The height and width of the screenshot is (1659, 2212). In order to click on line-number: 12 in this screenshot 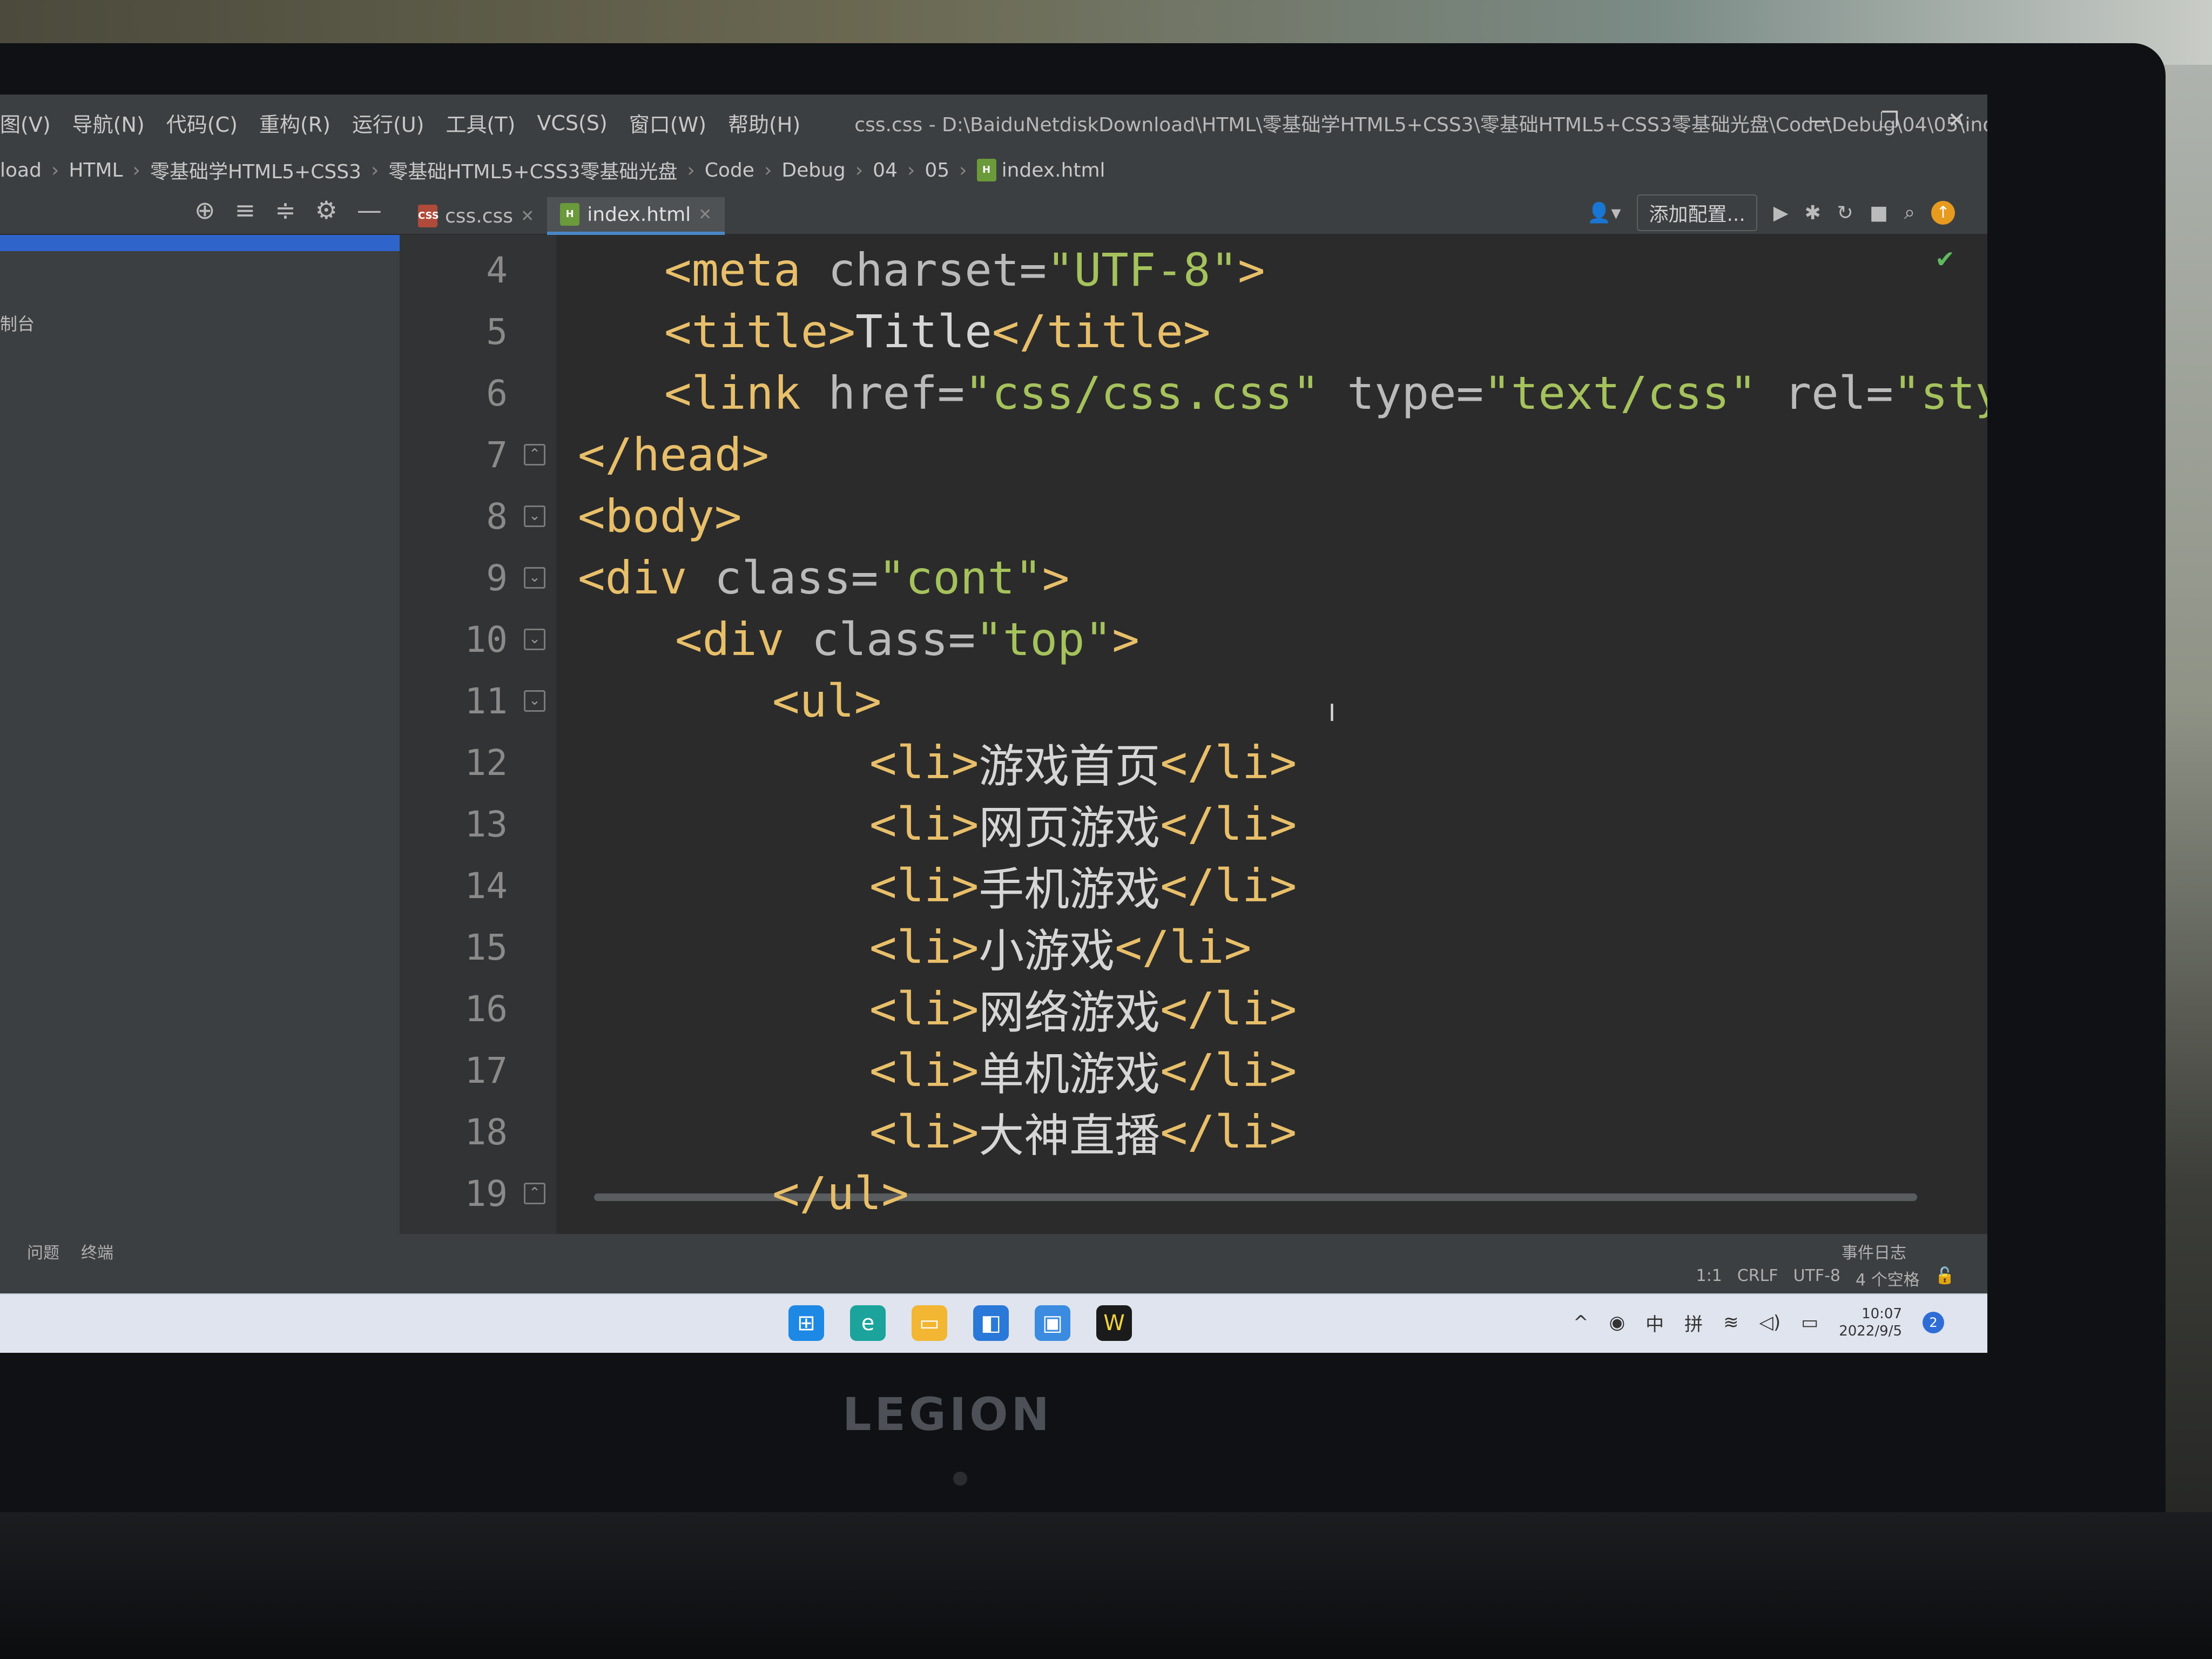, I will do `click(486, 762)`.